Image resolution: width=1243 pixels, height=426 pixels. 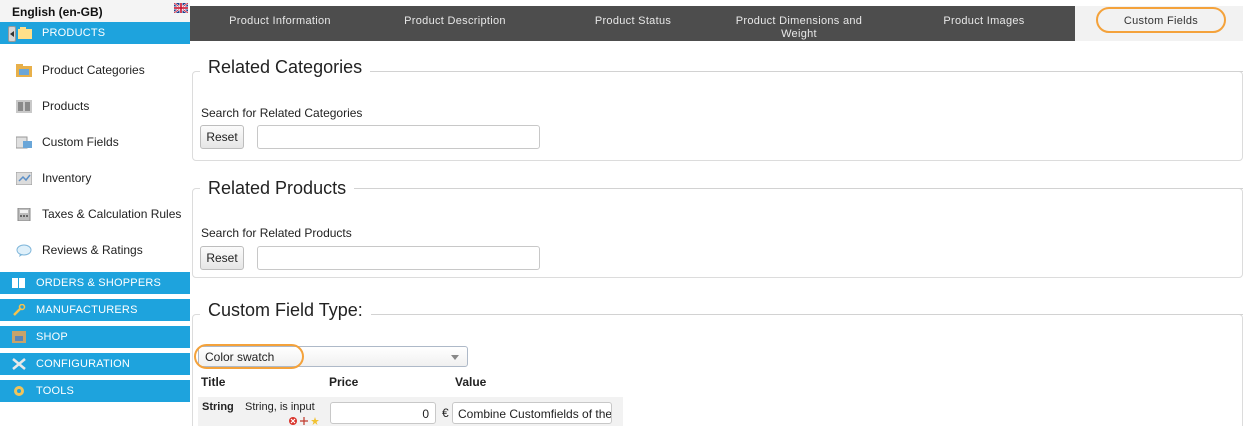 I want to click on sidebar-section-shop: SHOP, so click(x=95, y=337).